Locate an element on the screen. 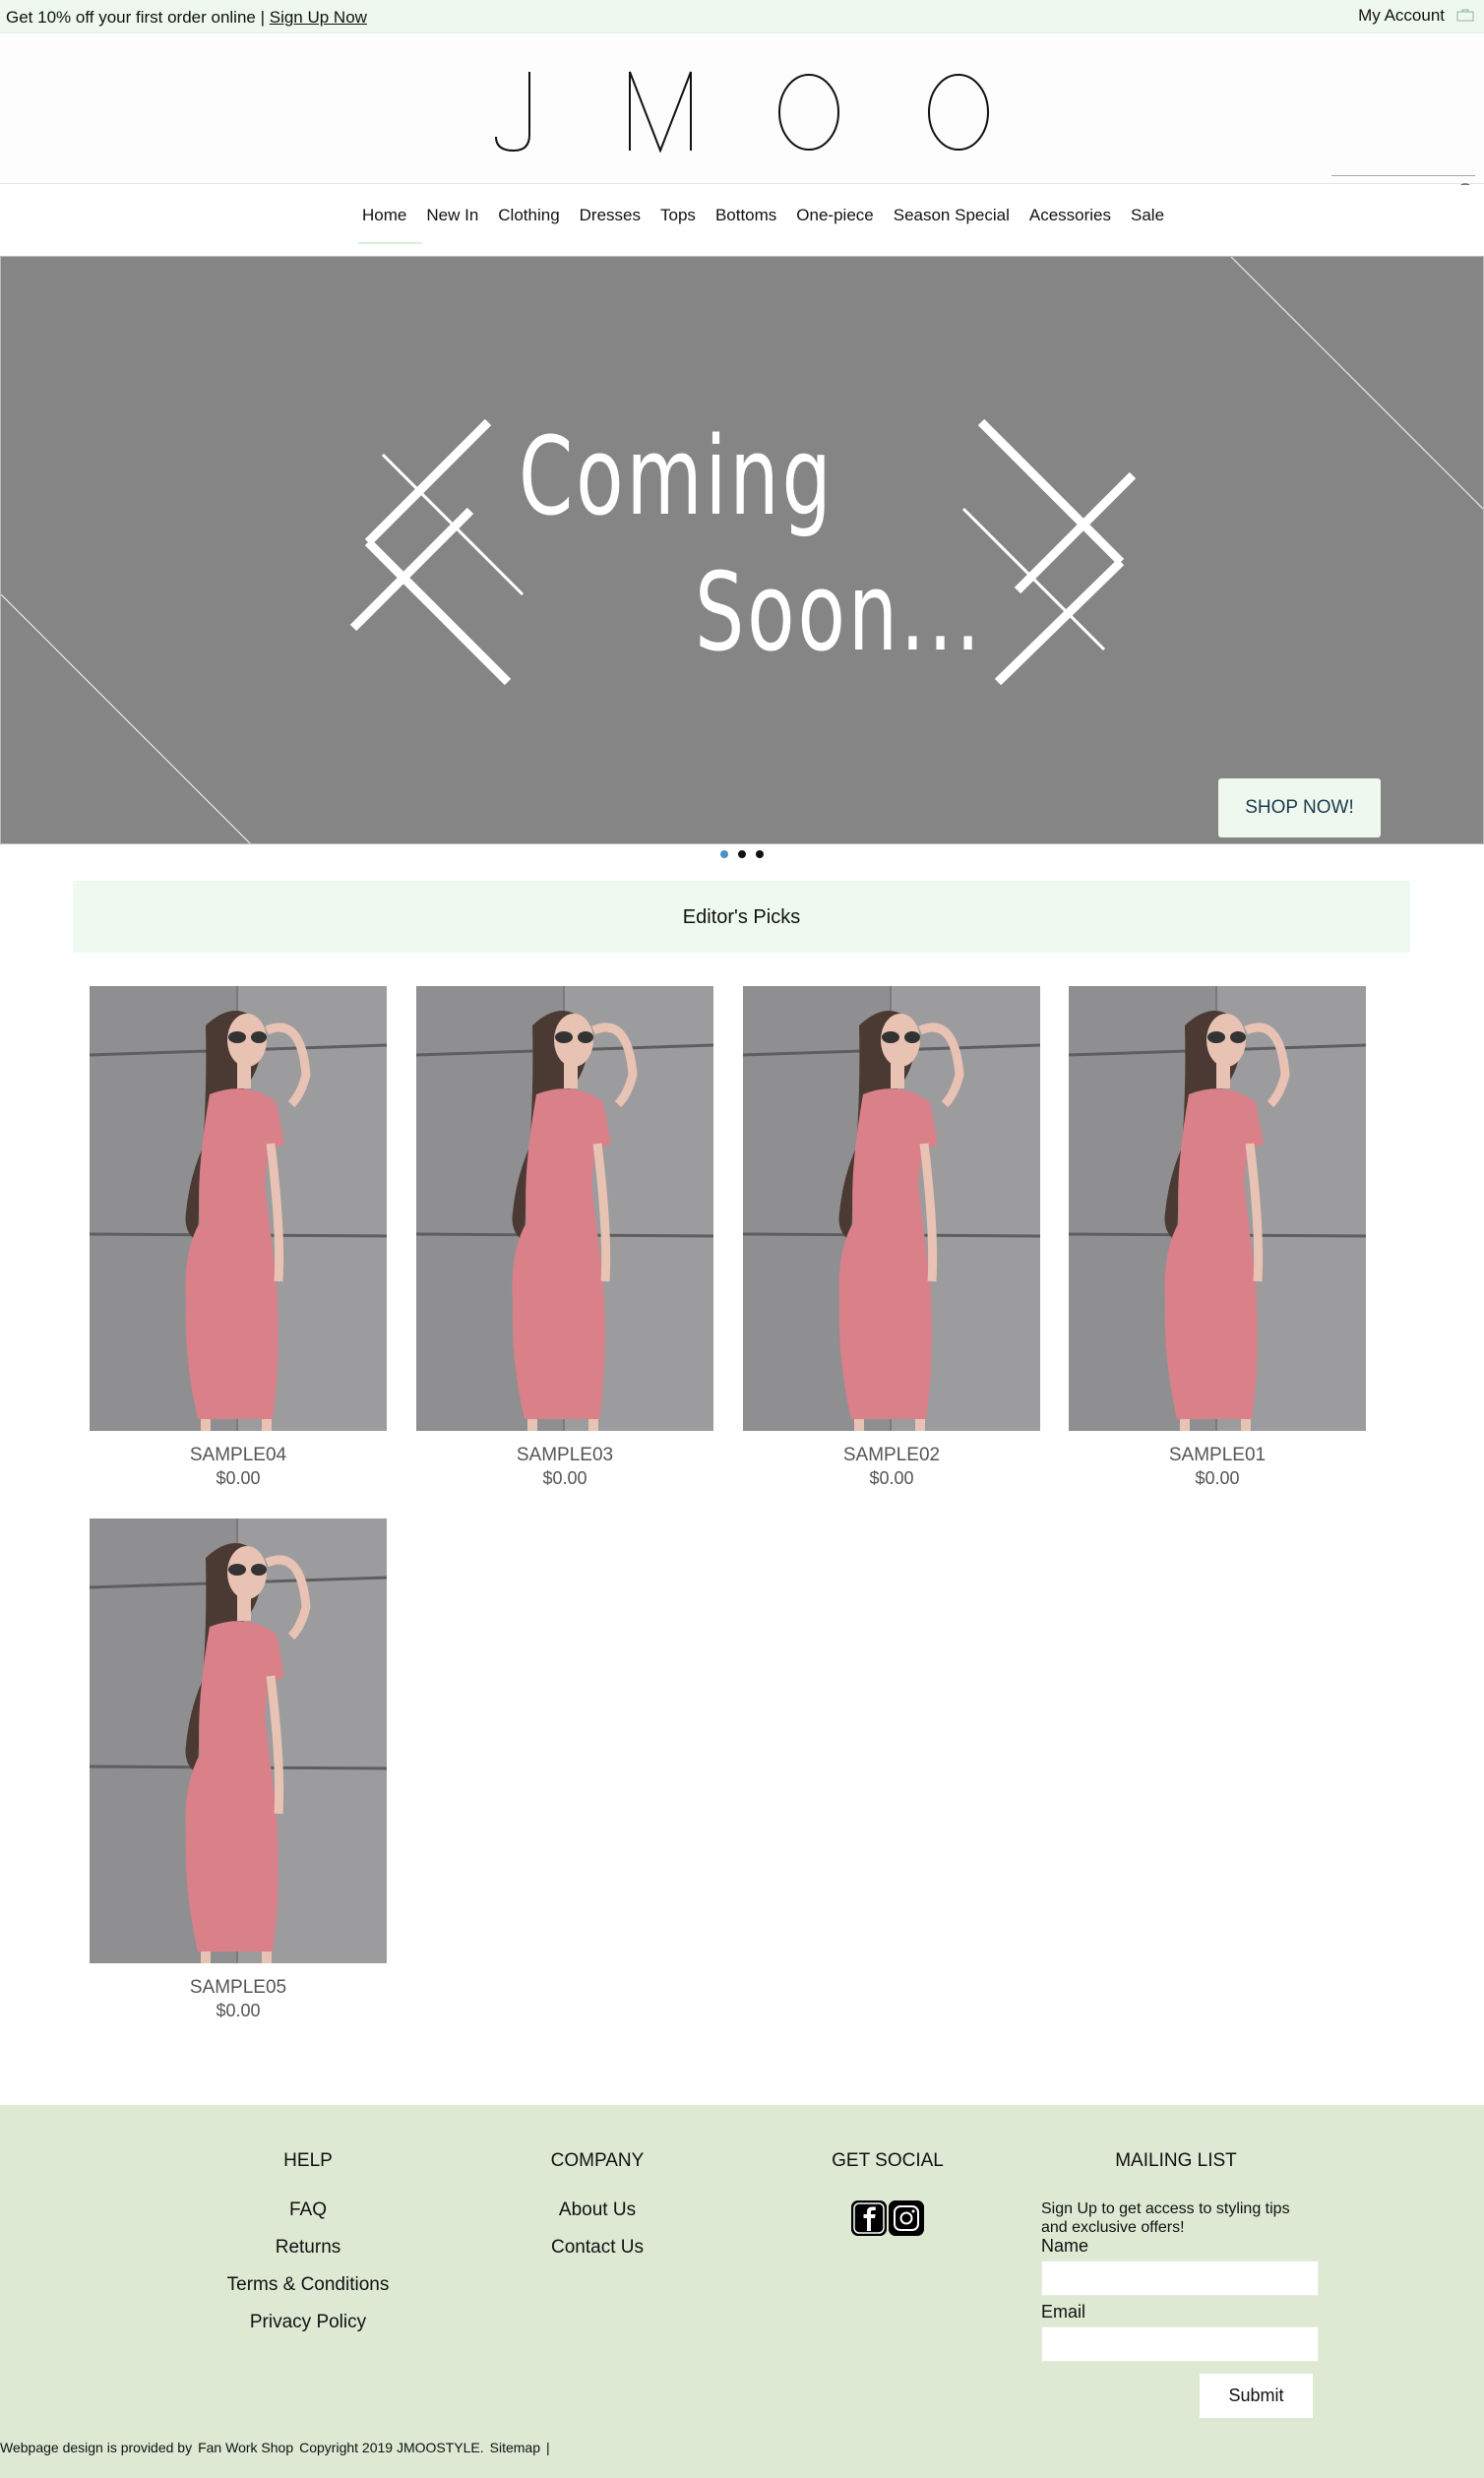 The image size is (1484, 2478). nav-item-bottoms: Bottoms is located at coordinates (746, 215).